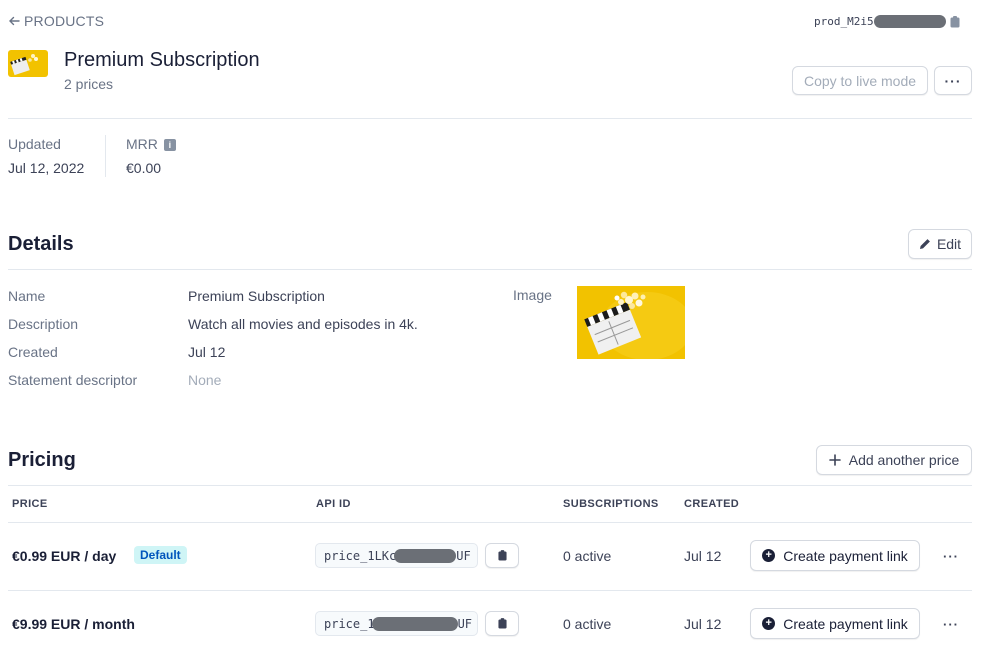 Image resolution: width=988 pixels, height=649 pixels. What do you see at coordinates (28, 63) in the screenshot?
I see `product-thumbnail` at bounding box center [28, 63].